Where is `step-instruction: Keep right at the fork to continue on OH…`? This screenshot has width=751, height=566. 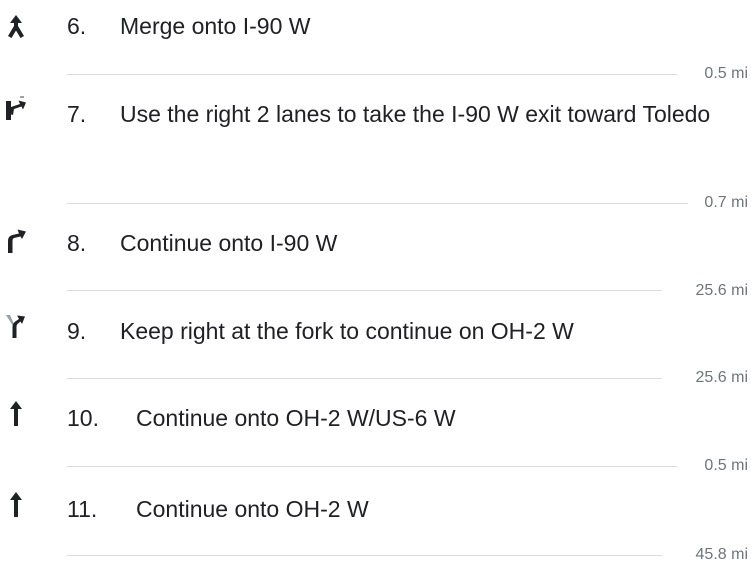 step-instruction: Keep right at the fork to continue on OH… is located at coordinates (347, 331).